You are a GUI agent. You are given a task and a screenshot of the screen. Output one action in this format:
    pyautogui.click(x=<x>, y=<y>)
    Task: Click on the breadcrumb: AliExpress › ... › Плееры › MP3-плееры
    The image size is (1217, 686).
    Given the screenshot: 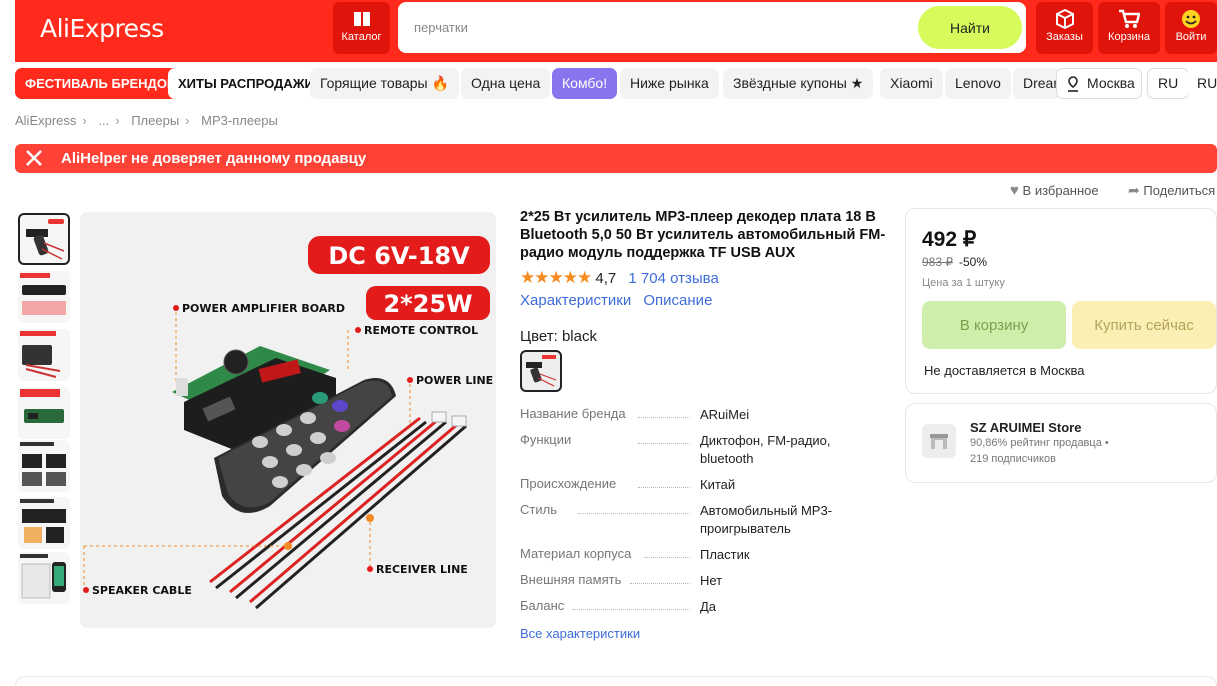 What is the action you would take?
    pyautogui.click(x=146, y=120)
    